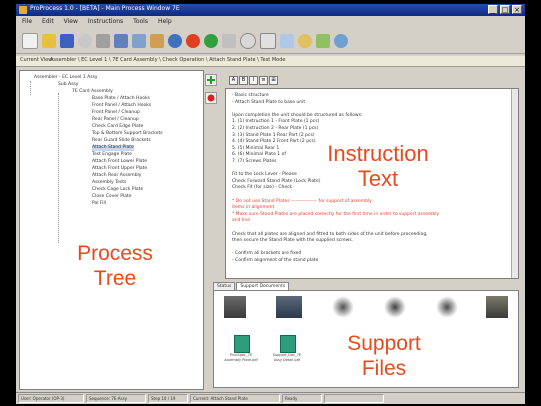  Describe the element at coordinates (175, 40) in the screenshot. I see `undo-icon` at that location.